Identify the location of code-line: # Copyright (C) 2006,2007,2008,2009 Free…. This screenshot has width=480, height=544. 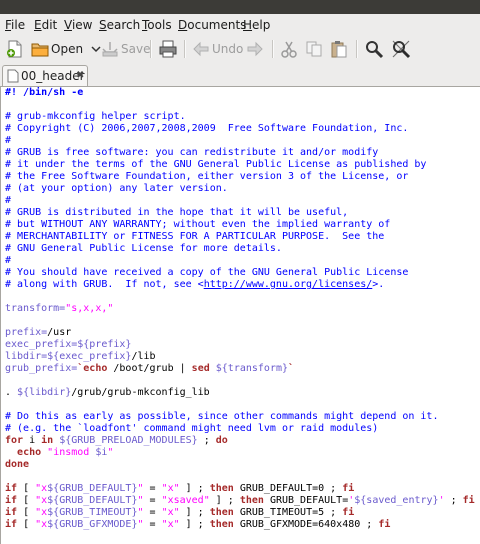
(207, 128).